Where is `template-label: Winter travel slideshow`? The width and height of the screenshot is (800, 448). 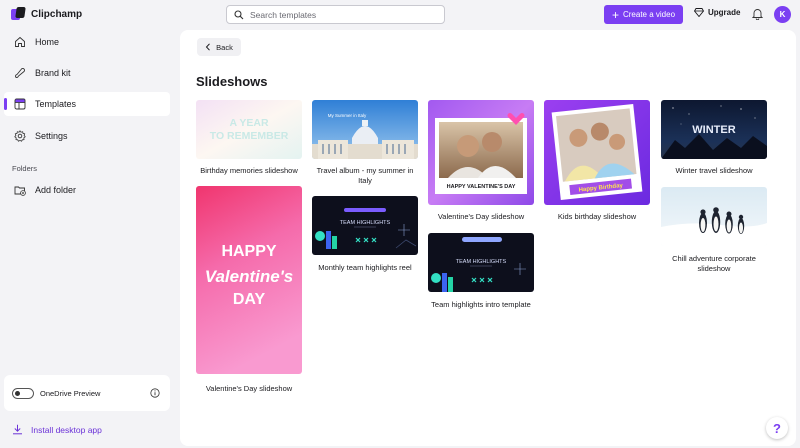 template-label: Winter travel slideshow is located at coordinates (714, 170).